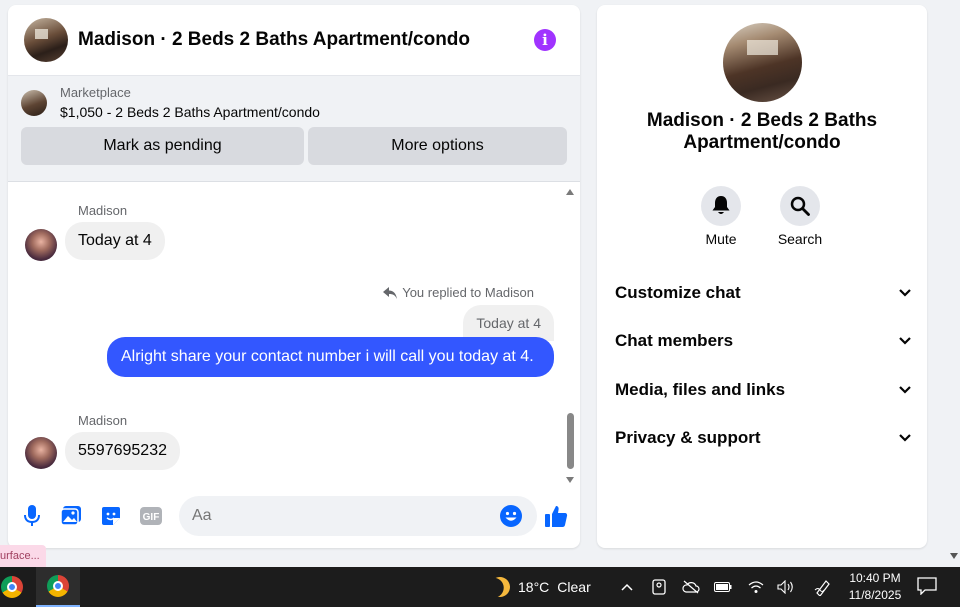 This screenshot has height=607, width=960. I want to click on section-customize-chat: Customize chat, so click(763, 293).